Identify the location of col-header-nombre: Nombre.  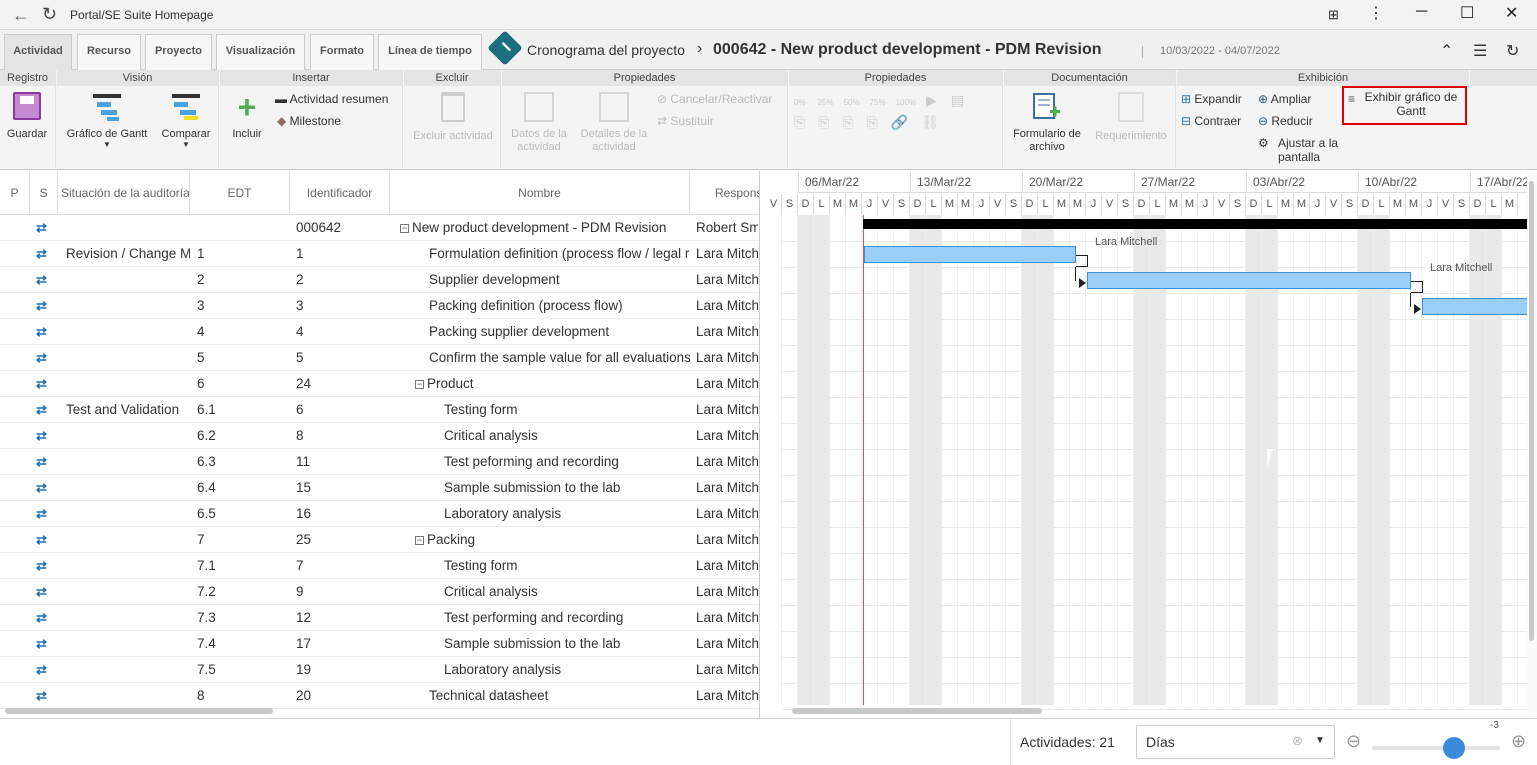
(540, 193).